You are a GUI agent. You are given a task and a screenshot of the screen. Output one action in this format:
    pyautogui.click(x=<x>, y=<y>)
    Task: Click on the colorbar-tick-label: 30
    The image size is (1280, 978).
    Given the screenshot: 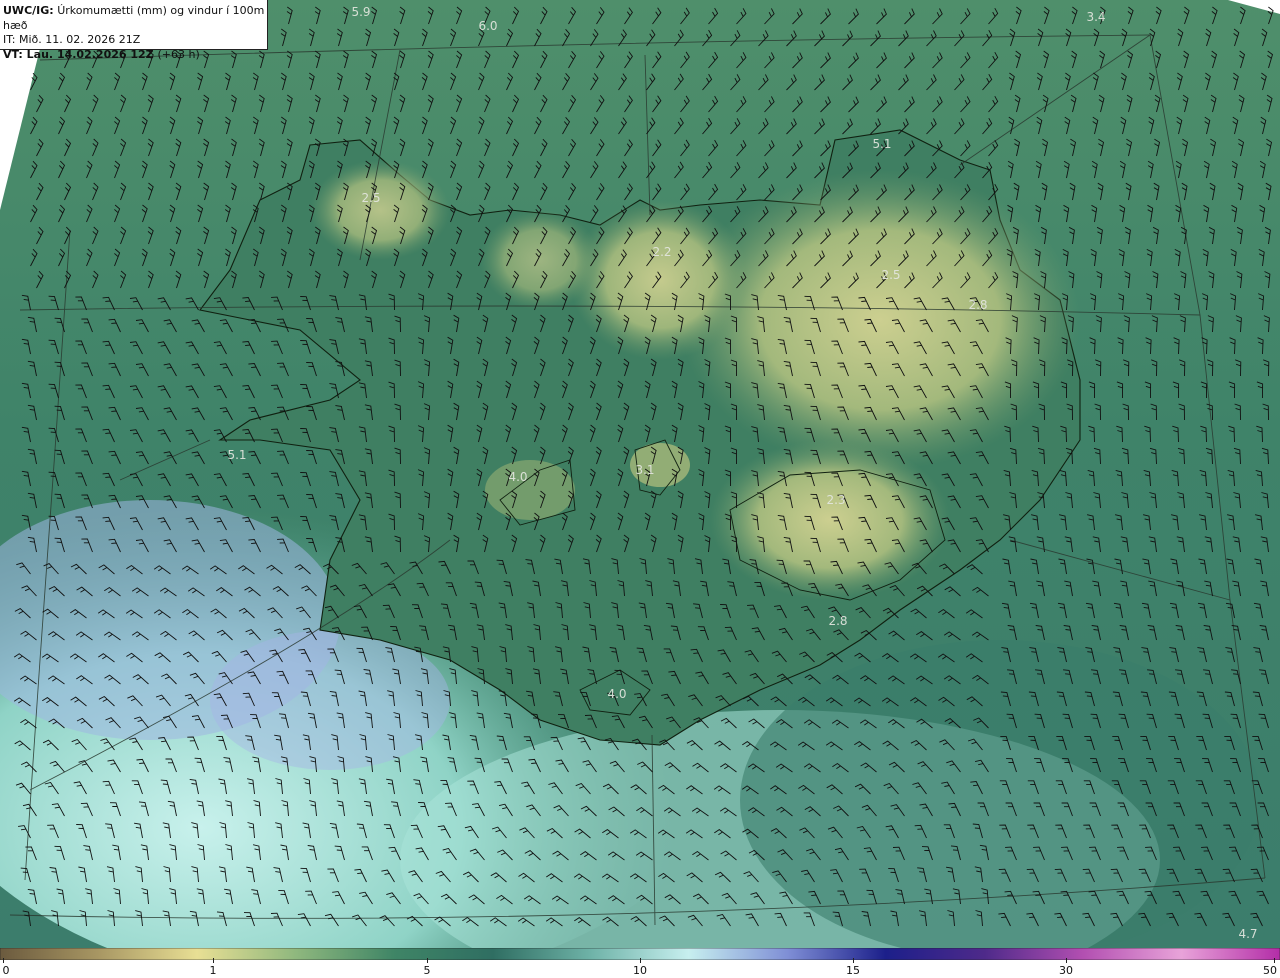 What is the action you would take?
    pyautogui.click(x=1066, y=970)
    